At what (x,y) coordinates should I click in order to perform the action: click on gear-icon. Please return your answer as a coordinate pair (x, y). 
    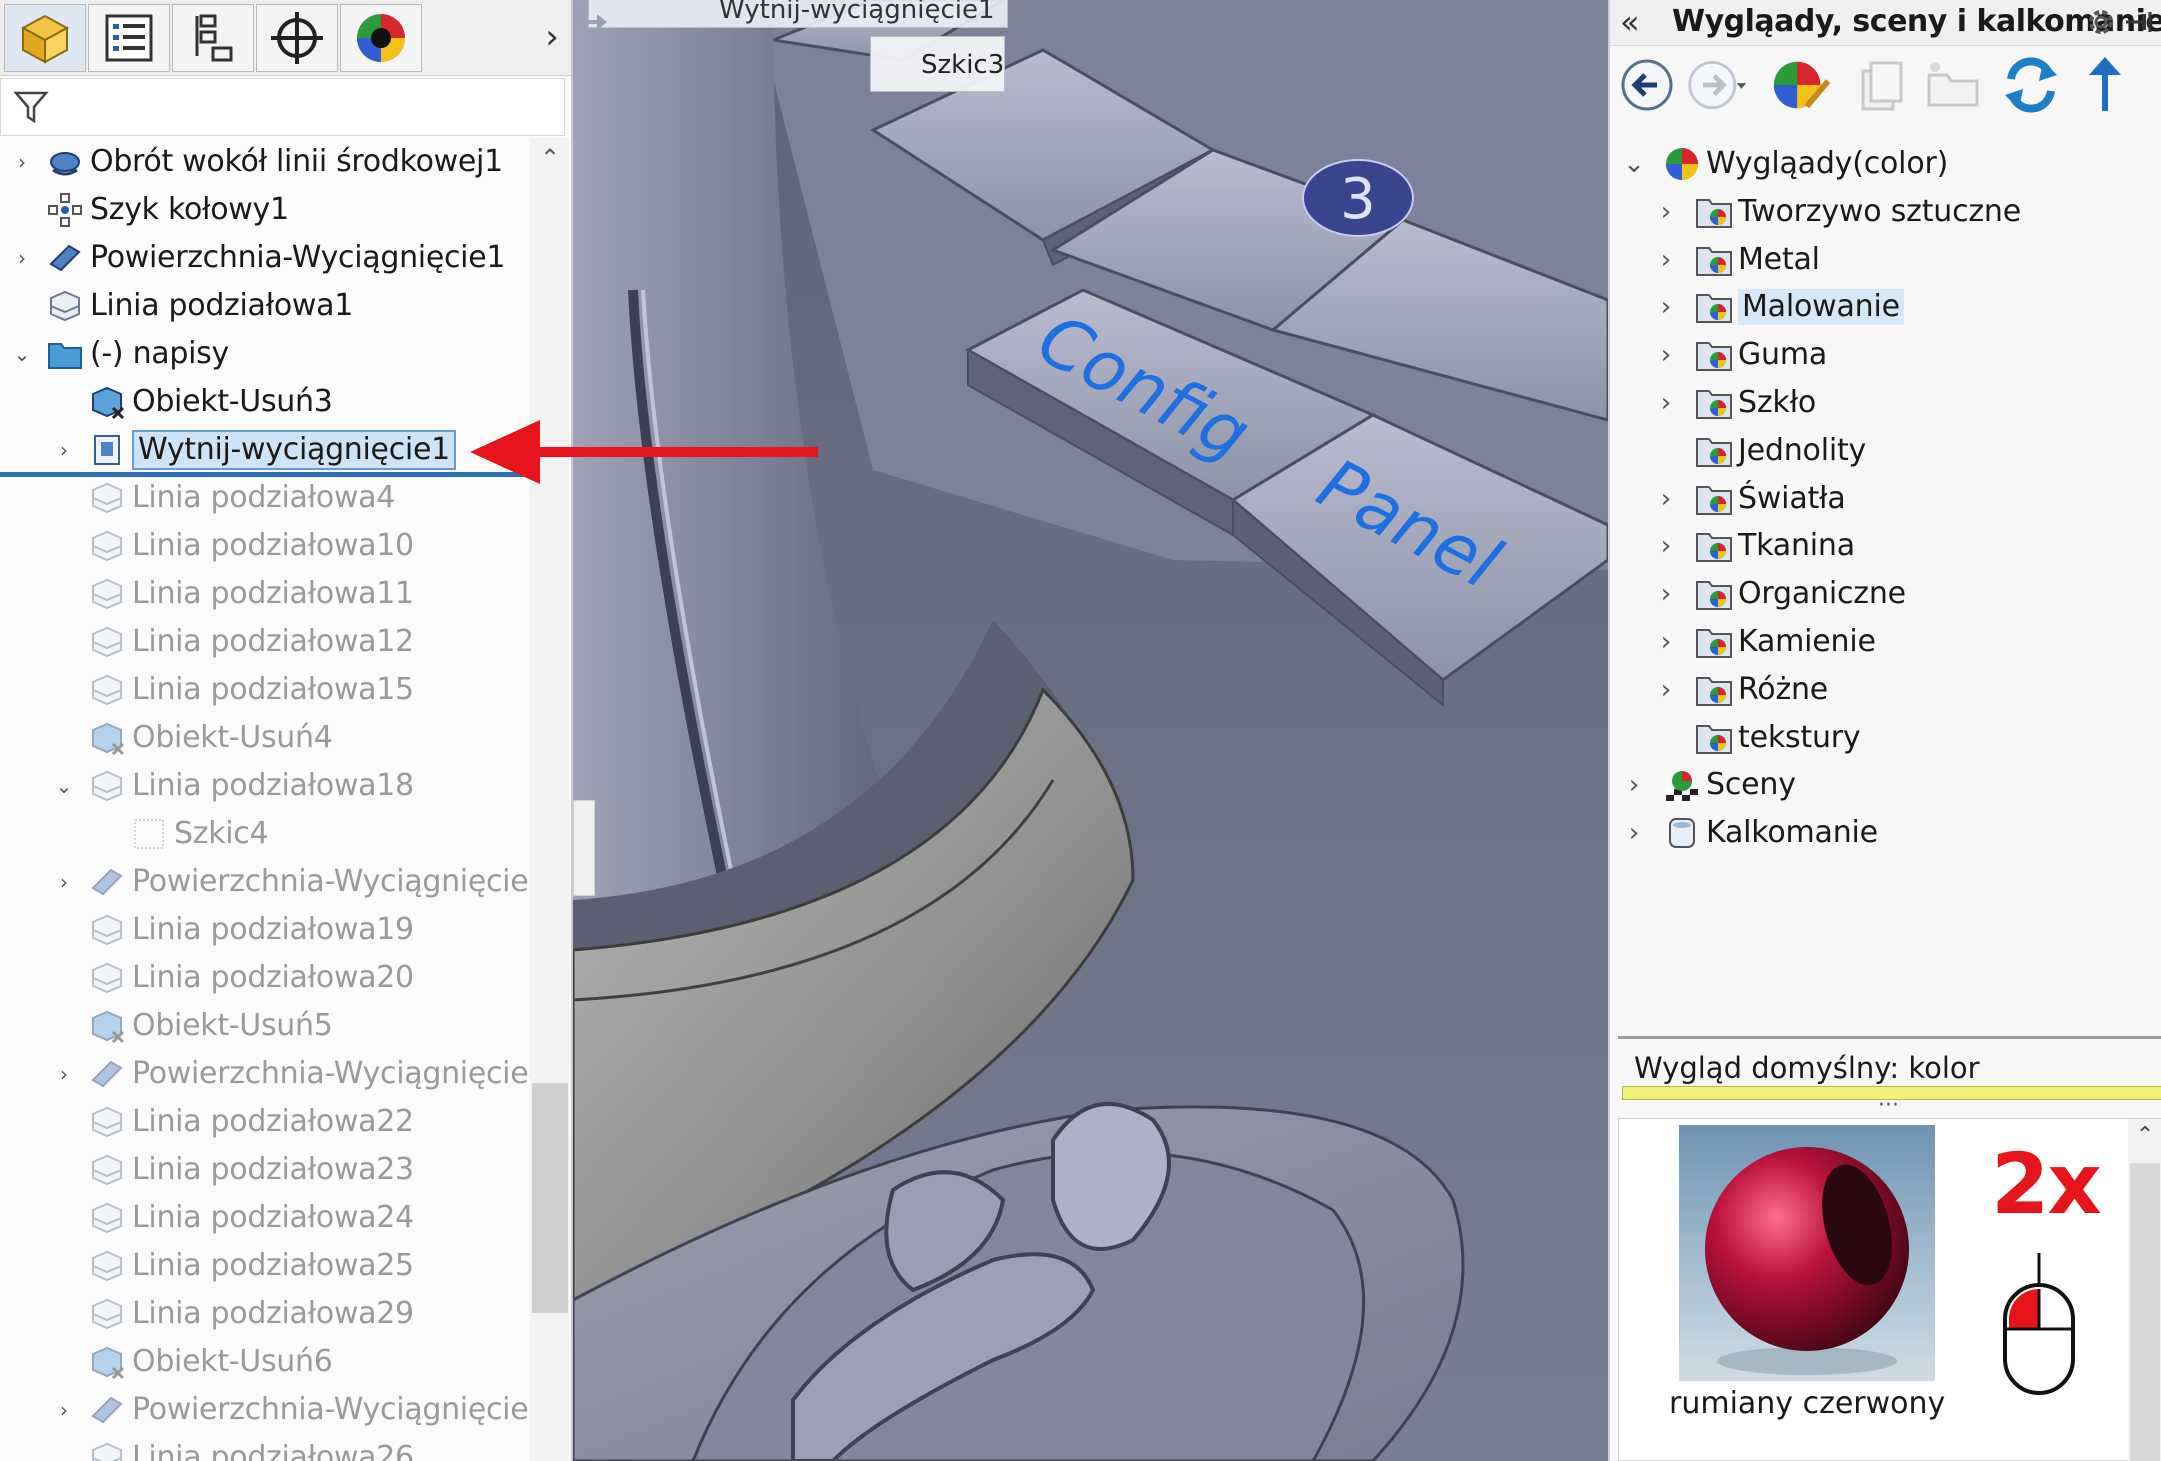
    Looking at the image, I should click on (2101, 22).